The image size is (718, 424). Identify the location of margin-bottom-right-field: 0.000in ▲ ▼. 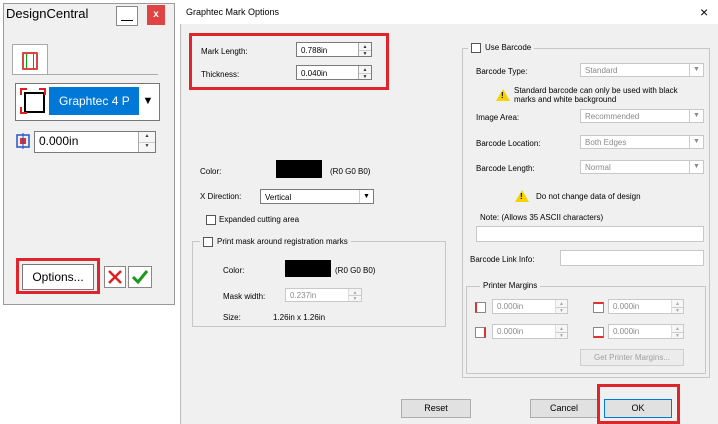
(646, 331).